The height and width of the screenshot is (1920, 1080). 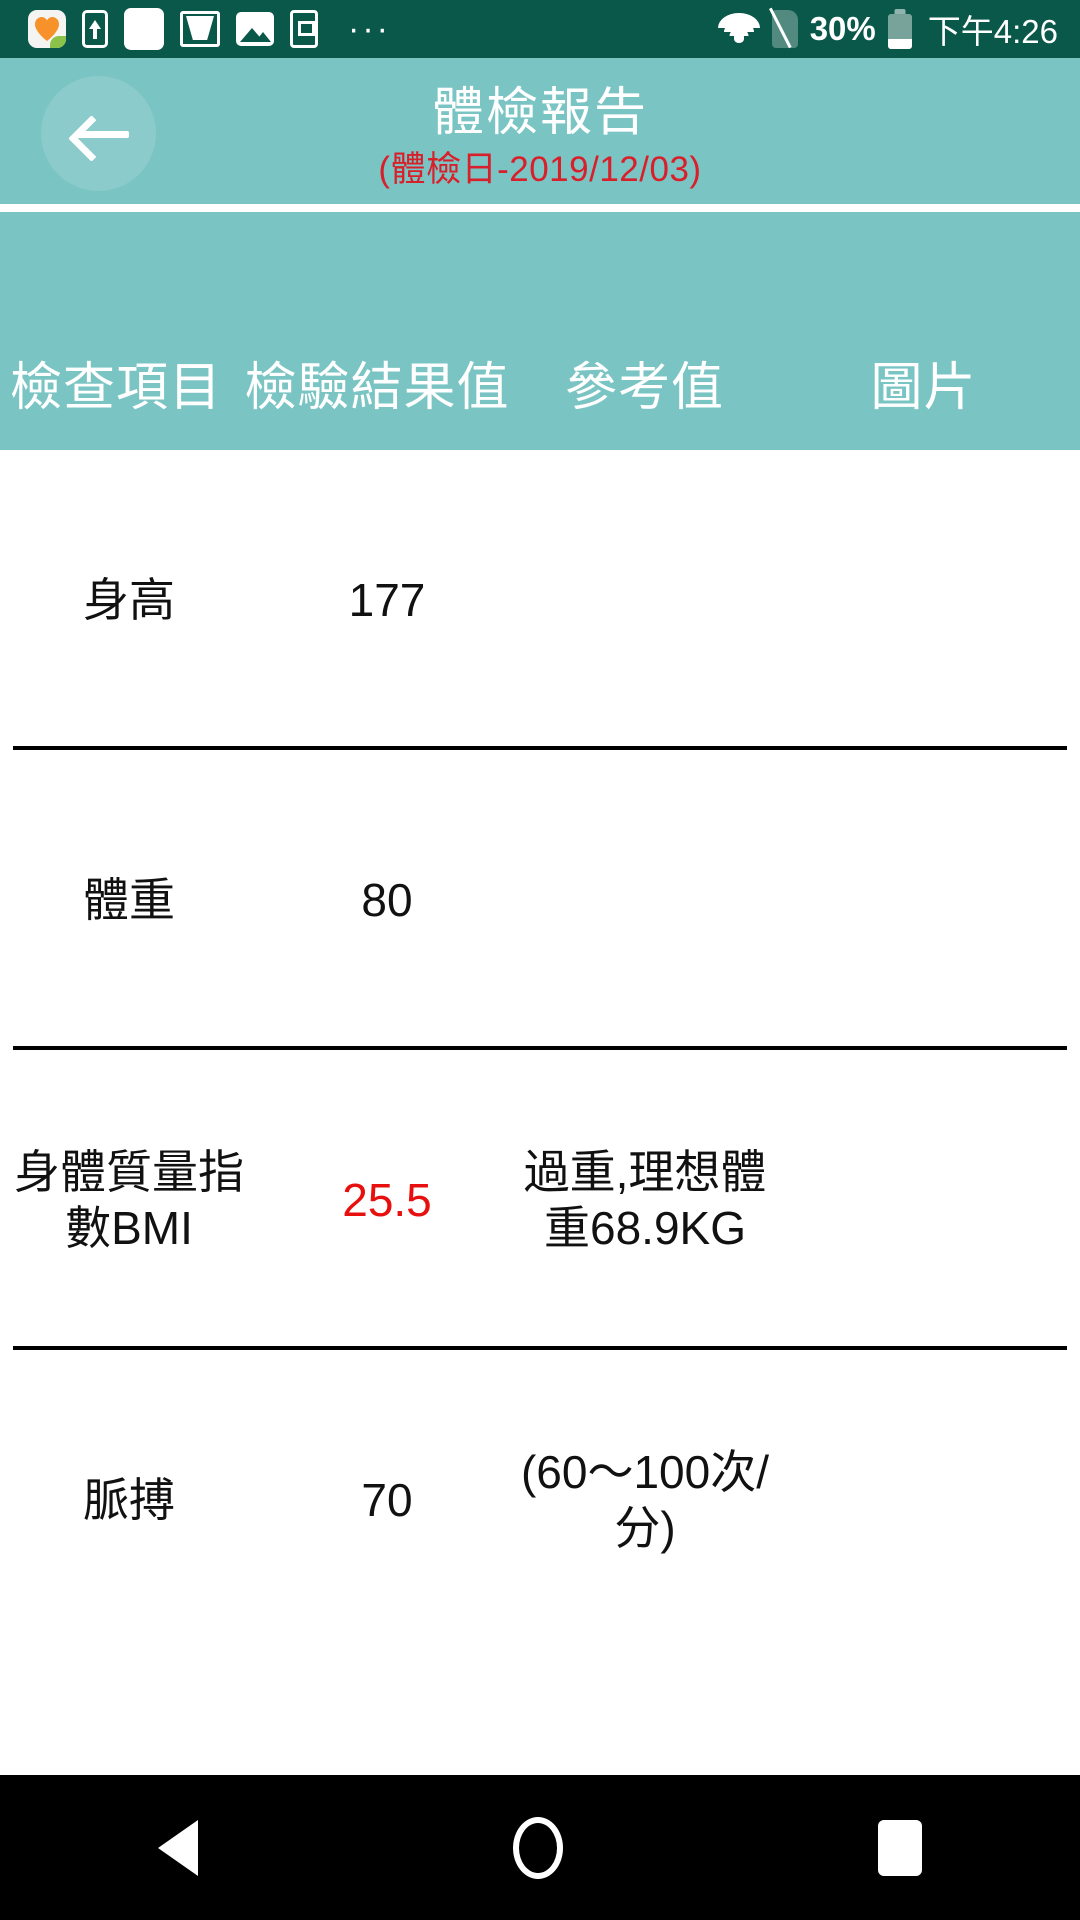 What do you see at coordinates (304, 29) in the screenshot?
I see `sim-toolkit-icon` at bounding box center [304, 29].